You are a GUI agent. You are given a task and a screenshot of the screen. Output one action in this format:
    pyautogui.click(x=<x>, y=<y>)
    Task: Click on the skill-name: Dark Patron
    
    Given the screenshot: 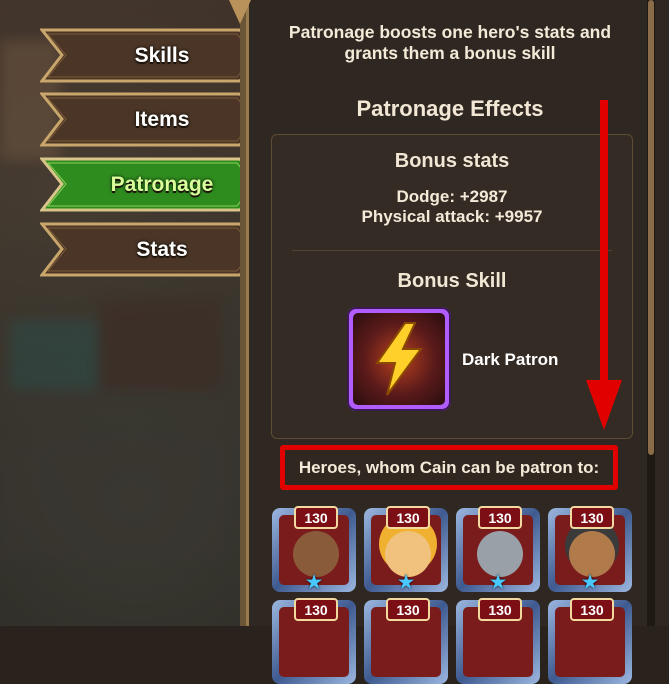 What is the action you would take?
    pyautogui.click(x=510, y=359)
    